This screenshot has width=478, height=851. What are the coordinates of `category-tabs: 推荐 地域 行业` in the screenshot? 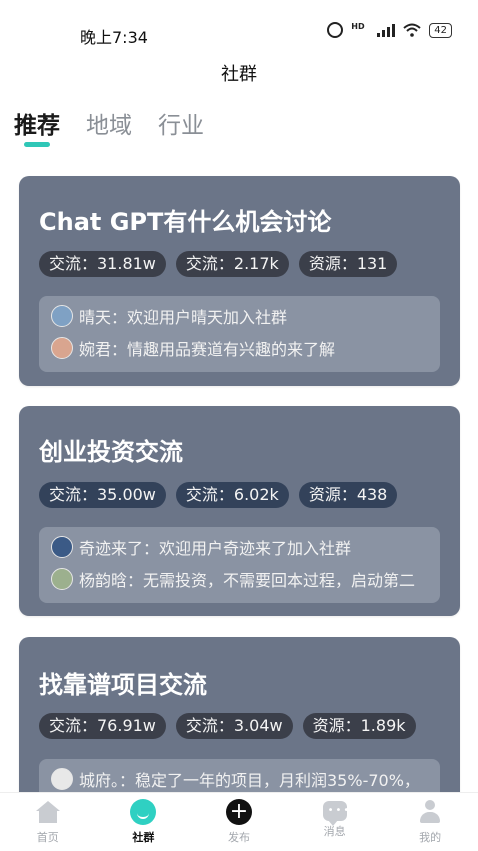 It's located at (109, 126).